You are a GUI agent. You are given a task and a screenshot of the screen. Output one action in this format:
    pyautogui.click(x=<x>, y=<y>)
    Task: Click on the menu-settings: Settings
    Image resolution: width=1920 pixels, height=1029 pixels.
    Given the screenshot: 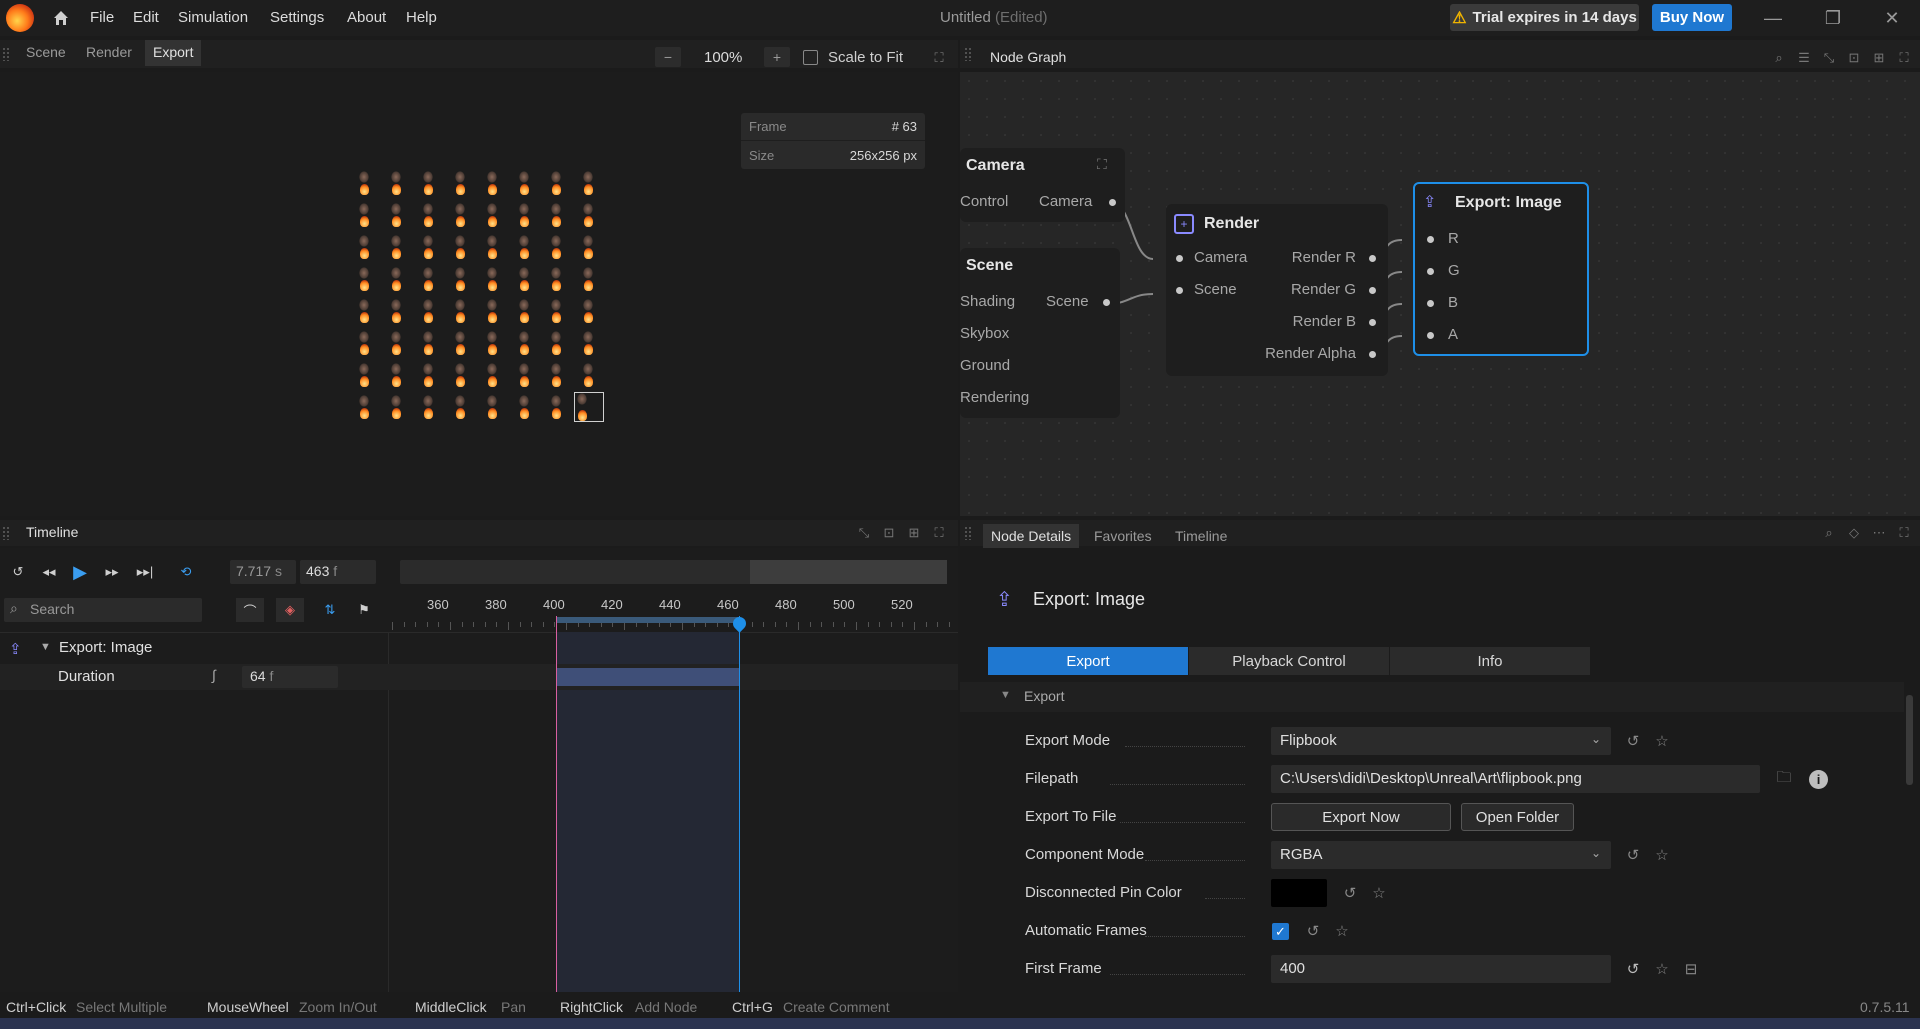 What is the action you would take?
    pyautogui.click(x=297, y=17)
    